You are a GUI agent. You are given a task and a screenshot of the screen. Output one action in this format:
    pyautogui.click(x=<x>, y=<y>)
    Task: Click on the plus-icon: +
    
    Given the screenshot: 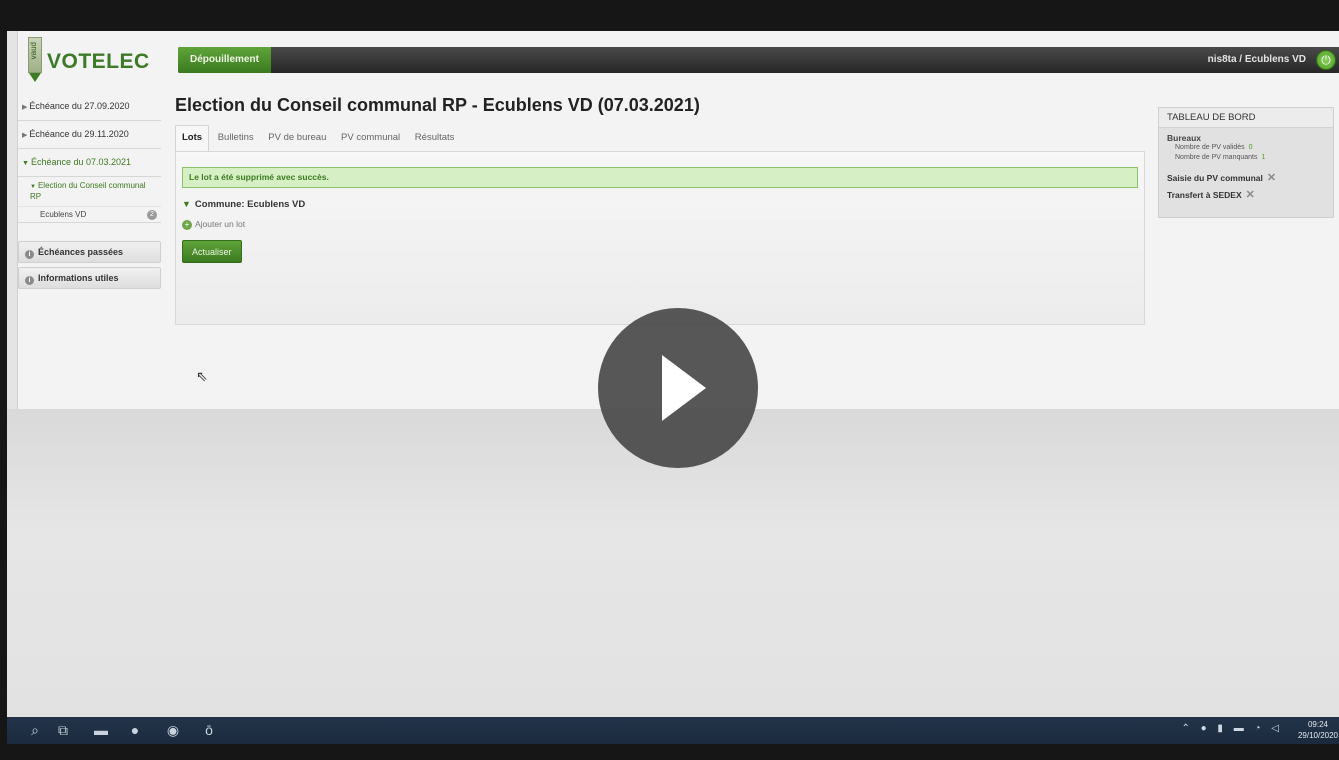 What is the action you would take?
    pyautogui.click(x=187, y=225)
    